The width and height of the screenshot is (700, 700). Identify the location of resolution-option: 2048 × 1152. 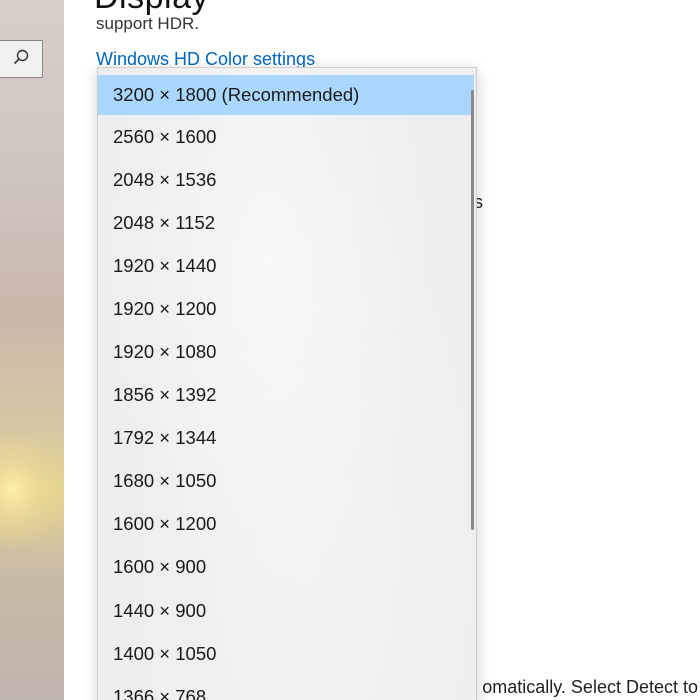
(286, 222).